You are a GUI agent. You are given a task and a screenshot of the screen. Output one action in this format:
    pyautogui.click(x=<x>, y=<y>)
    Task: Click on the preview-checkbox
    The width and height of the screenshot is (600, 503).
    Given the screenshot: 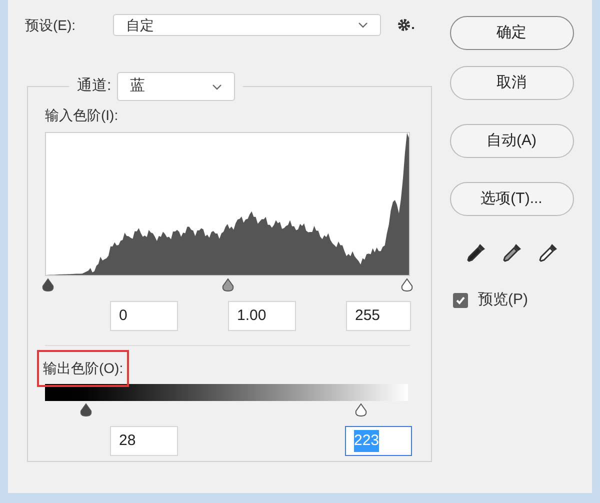 What is the action you would take?
    pyautogui.click(x=460, y=300)
    